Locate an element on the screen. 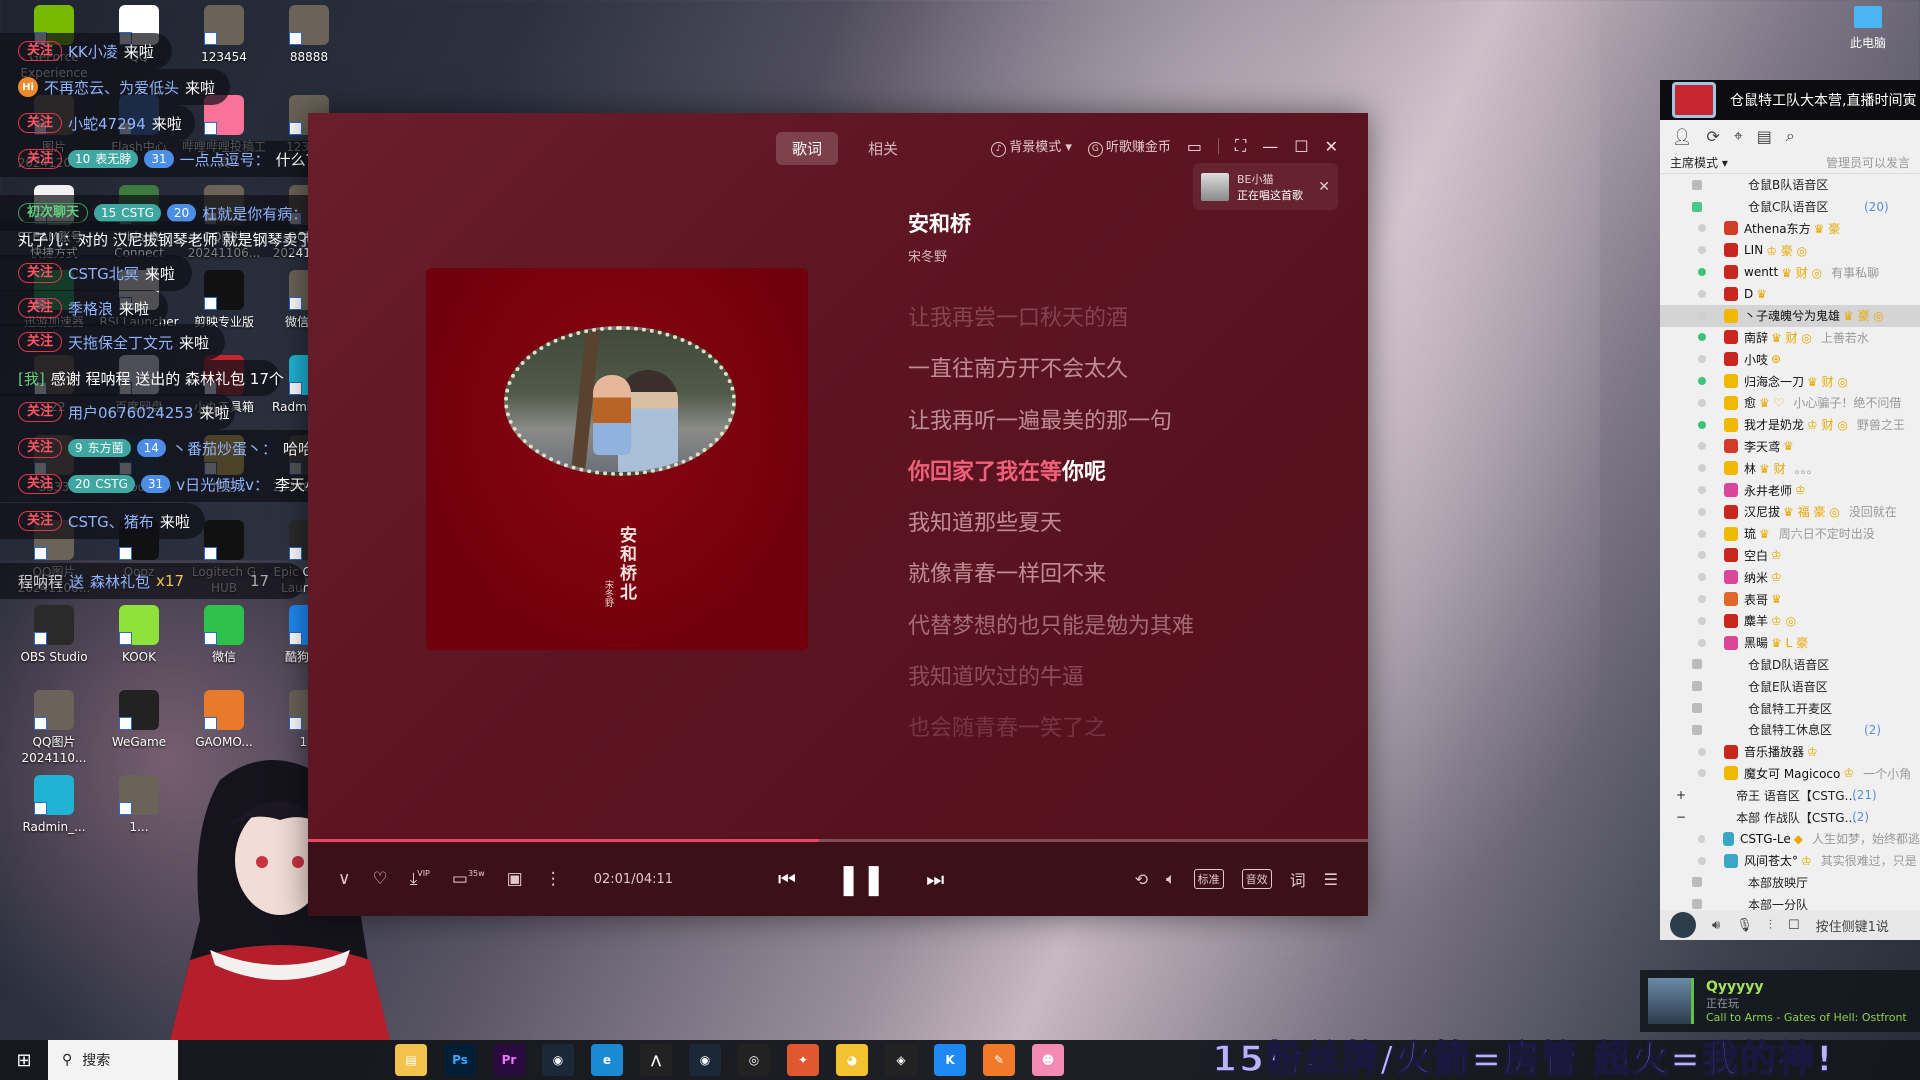  desktop-icon: OBS Studio is located at coordinates (54, 635).